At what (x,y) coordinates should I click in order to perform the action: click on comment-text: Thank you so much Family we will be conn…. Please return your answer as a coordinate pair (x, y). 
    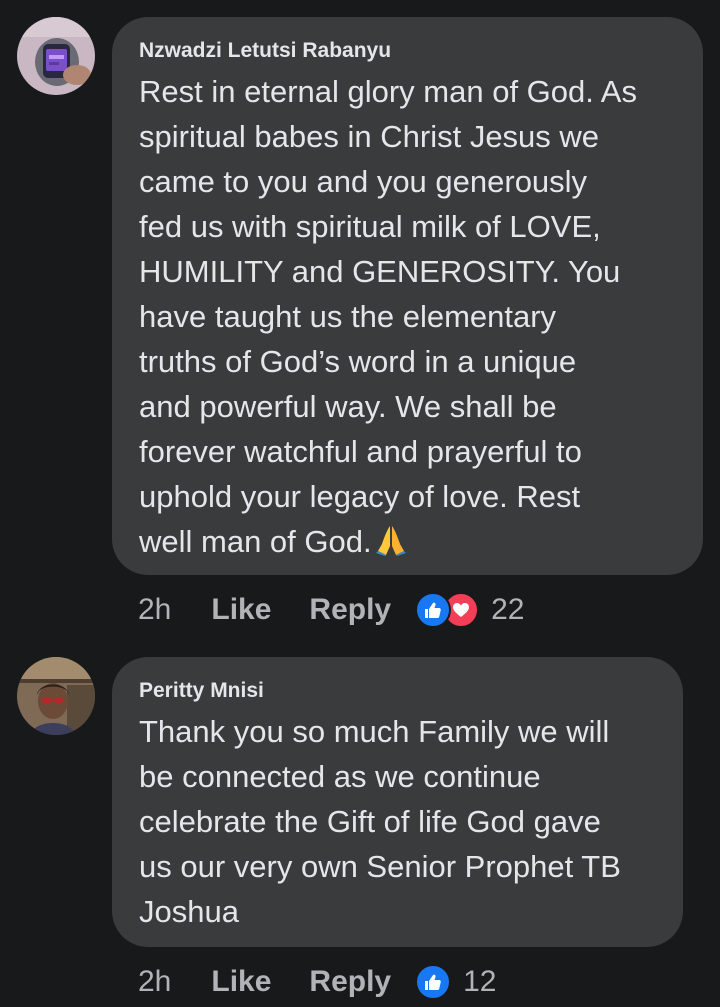
    Looking at the image, I should click on (380, 821).